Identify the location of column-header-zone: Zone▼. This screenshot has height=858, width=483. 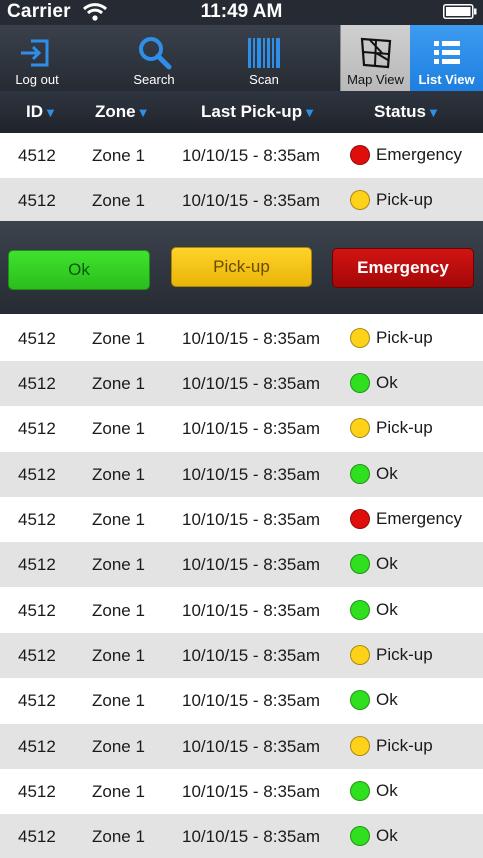
(122, 112).